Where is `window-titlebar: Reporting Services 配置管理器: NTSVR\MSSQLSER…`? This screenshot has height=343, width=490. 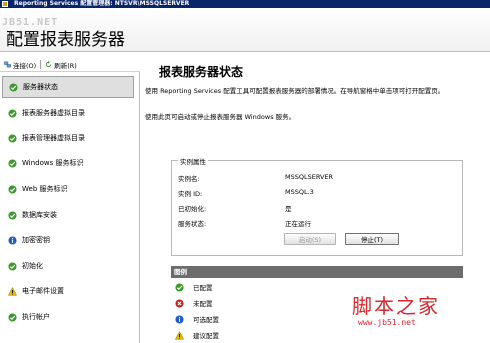
window-titlebar: Reporting Services 配置管理器: NTSVR\MSSQLSER… is located at coordinates (245, 4).